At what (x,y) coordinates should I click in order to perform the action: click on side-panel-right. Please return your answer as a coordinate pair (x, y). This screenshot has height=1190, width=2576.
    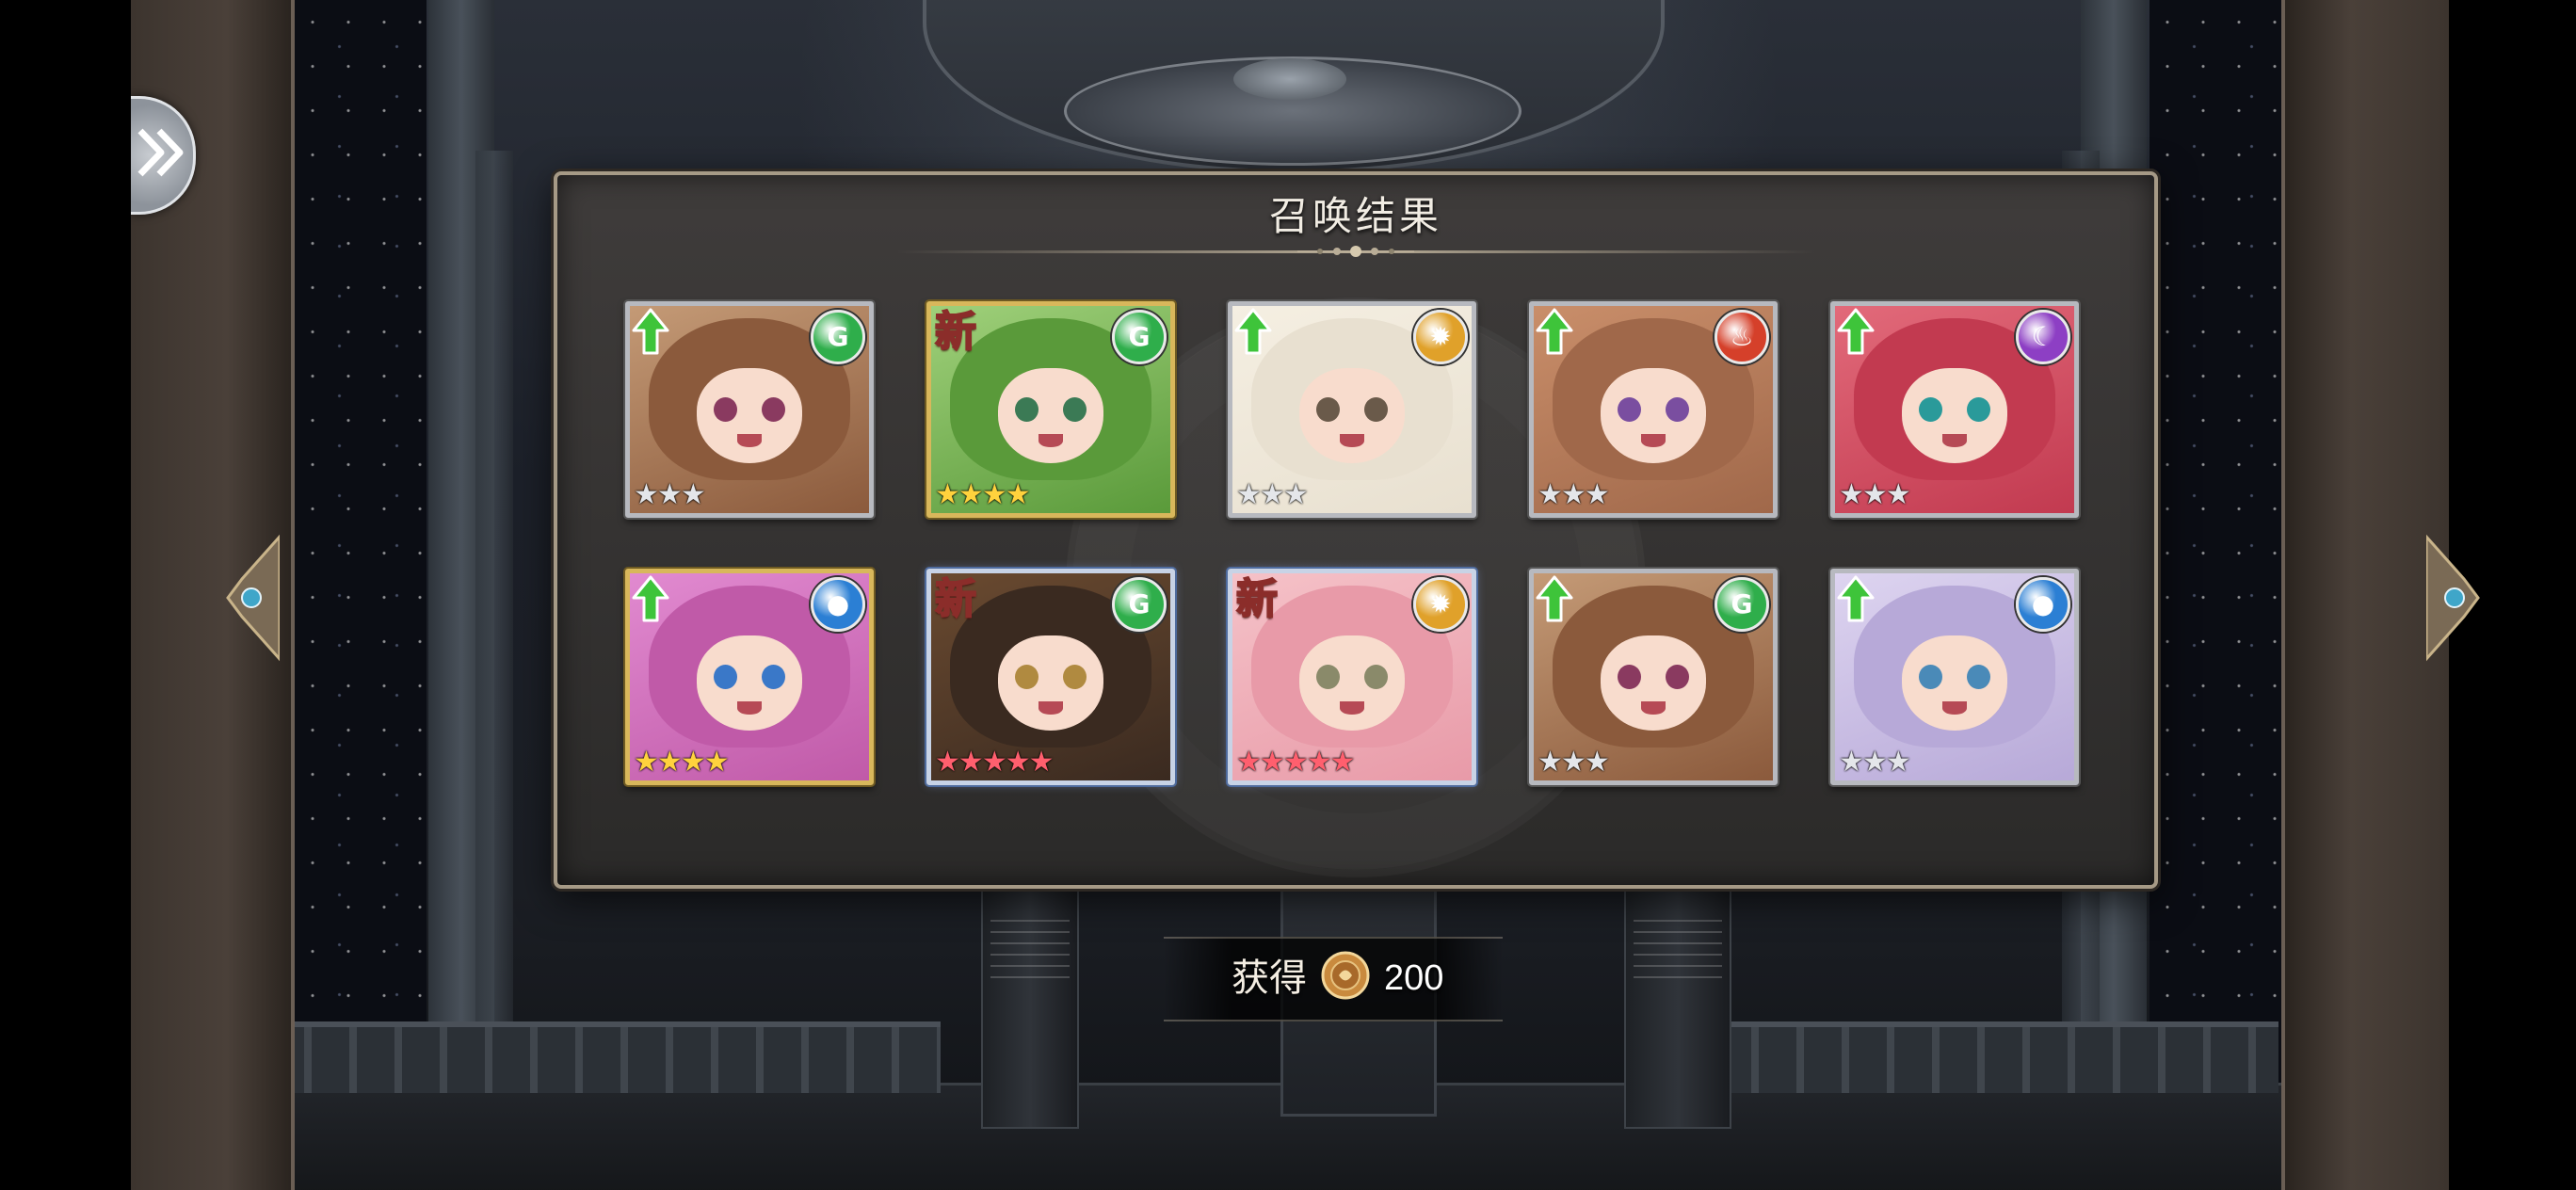
    Looking at the image, I should click on (2365, 595).